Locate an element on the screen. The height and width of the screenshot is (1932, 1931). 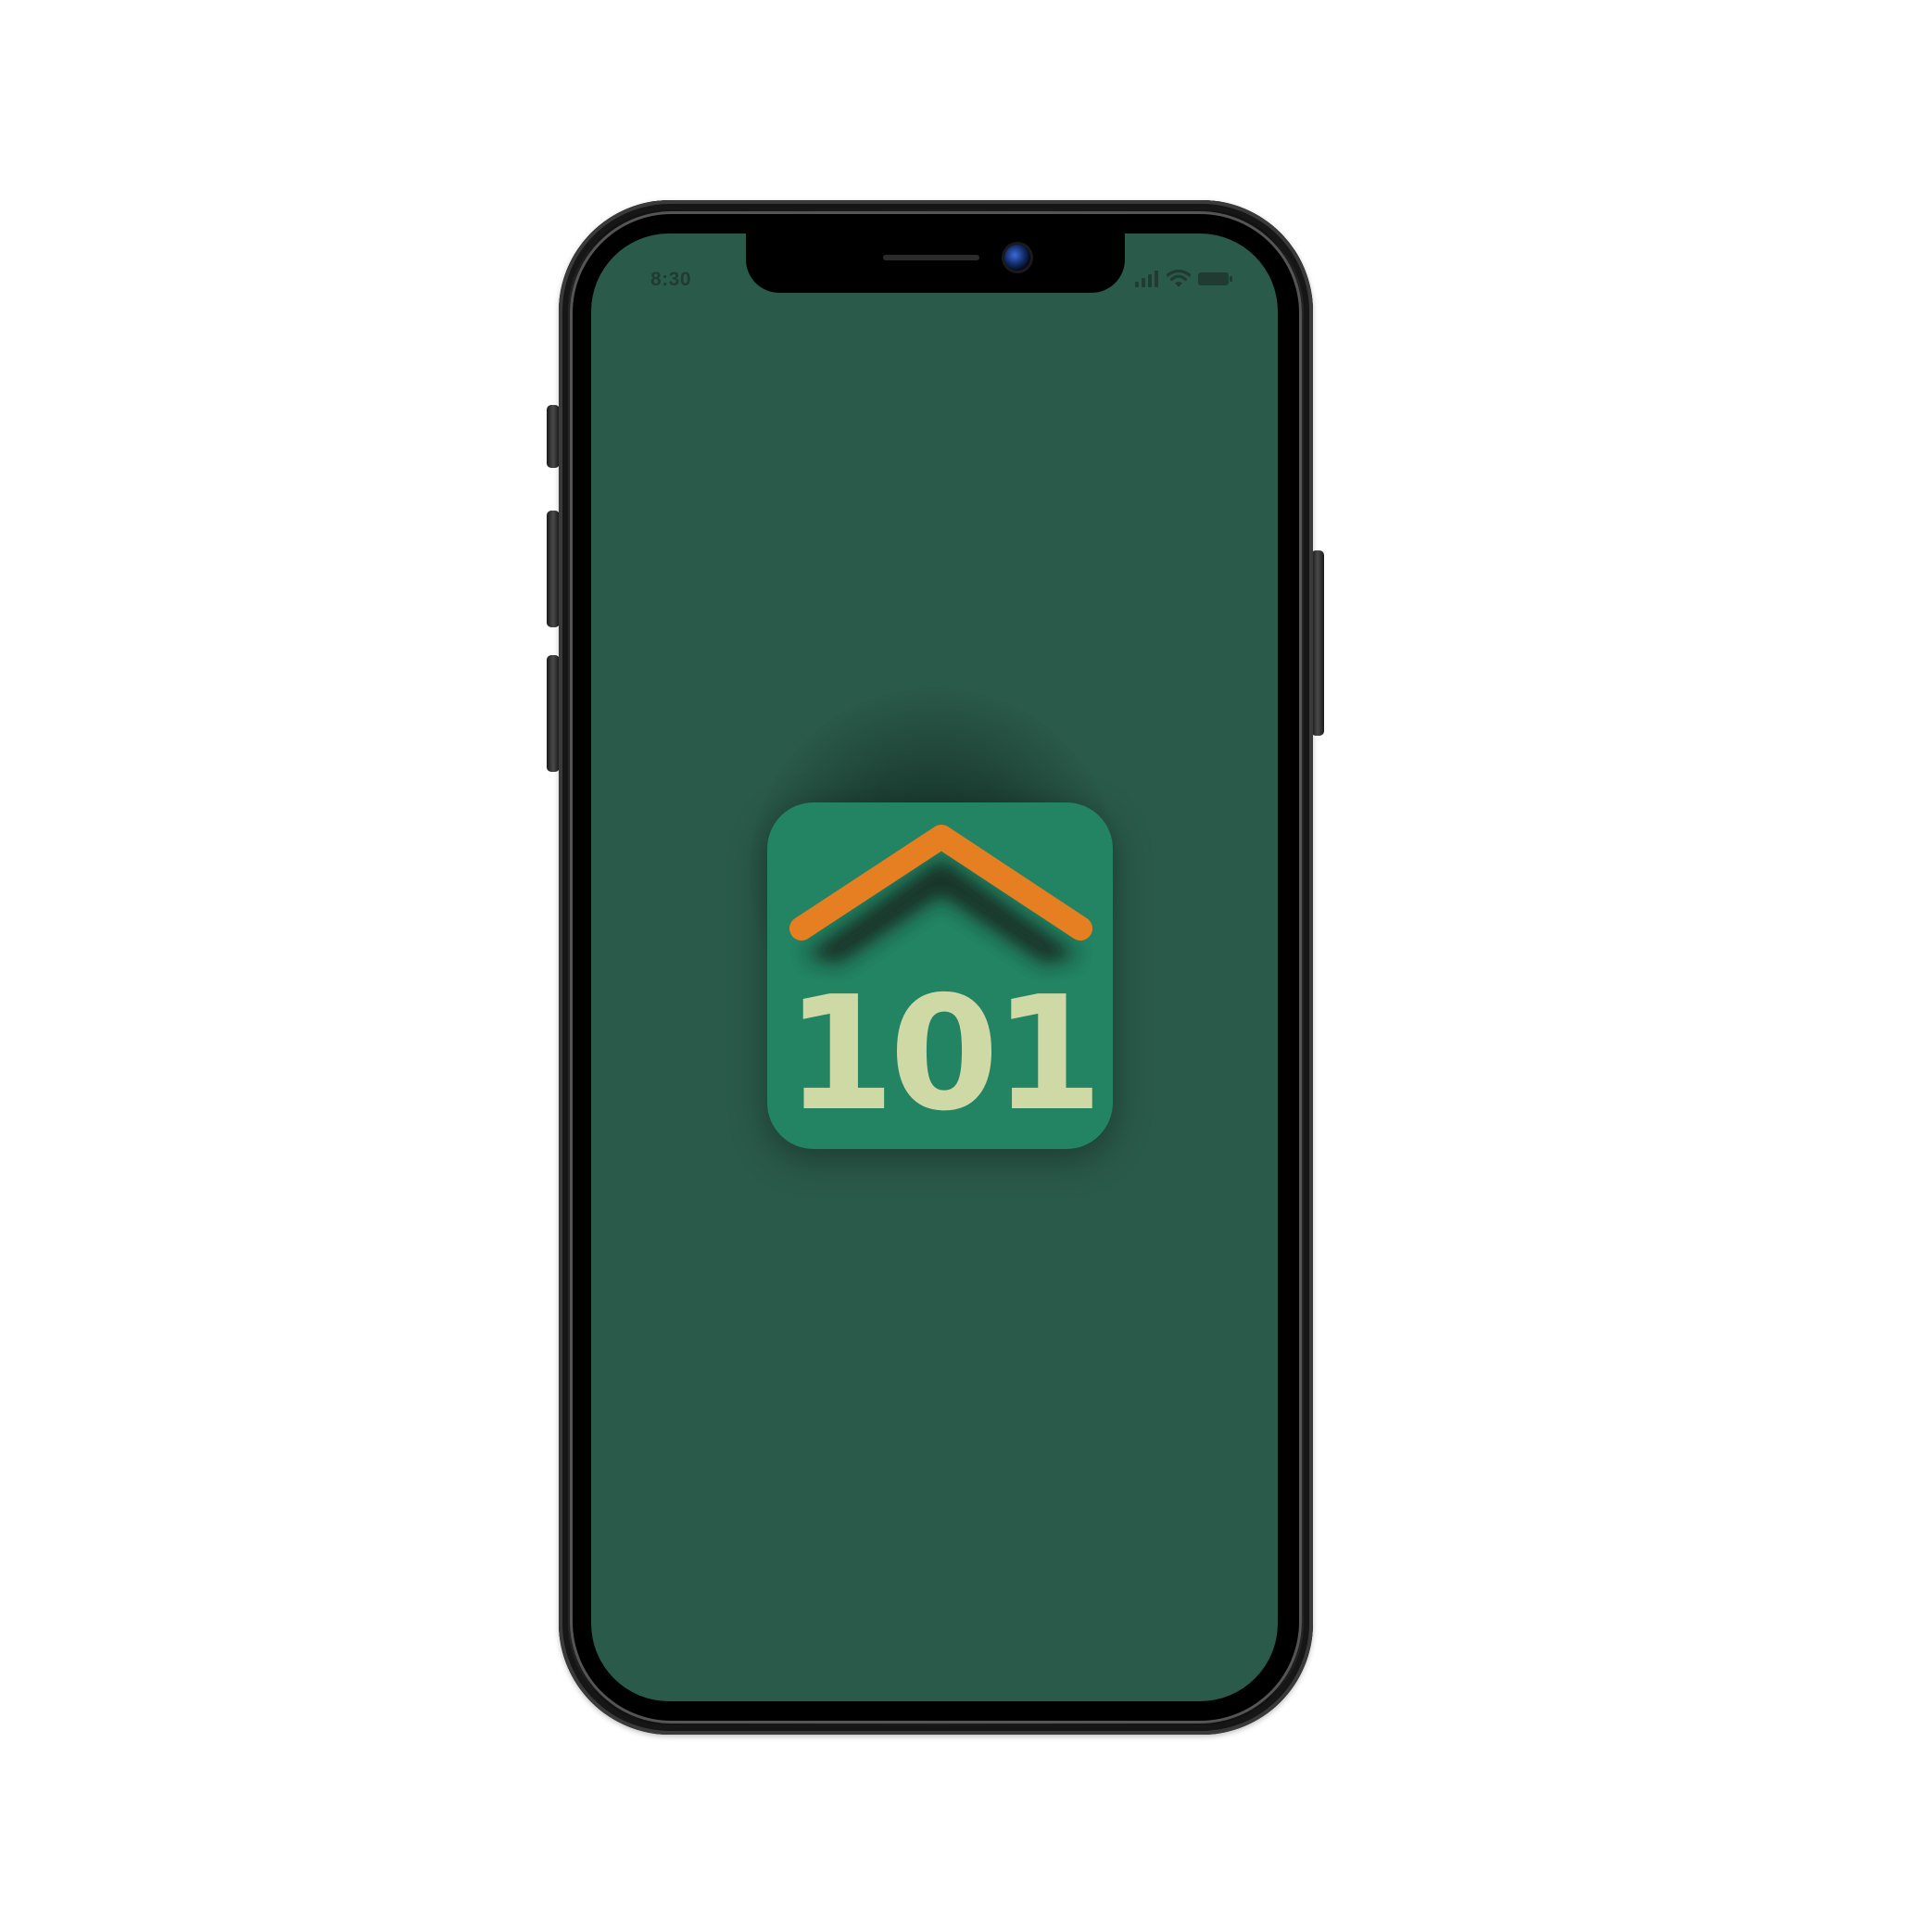
silent-switch is located at coordinates (553, 437).